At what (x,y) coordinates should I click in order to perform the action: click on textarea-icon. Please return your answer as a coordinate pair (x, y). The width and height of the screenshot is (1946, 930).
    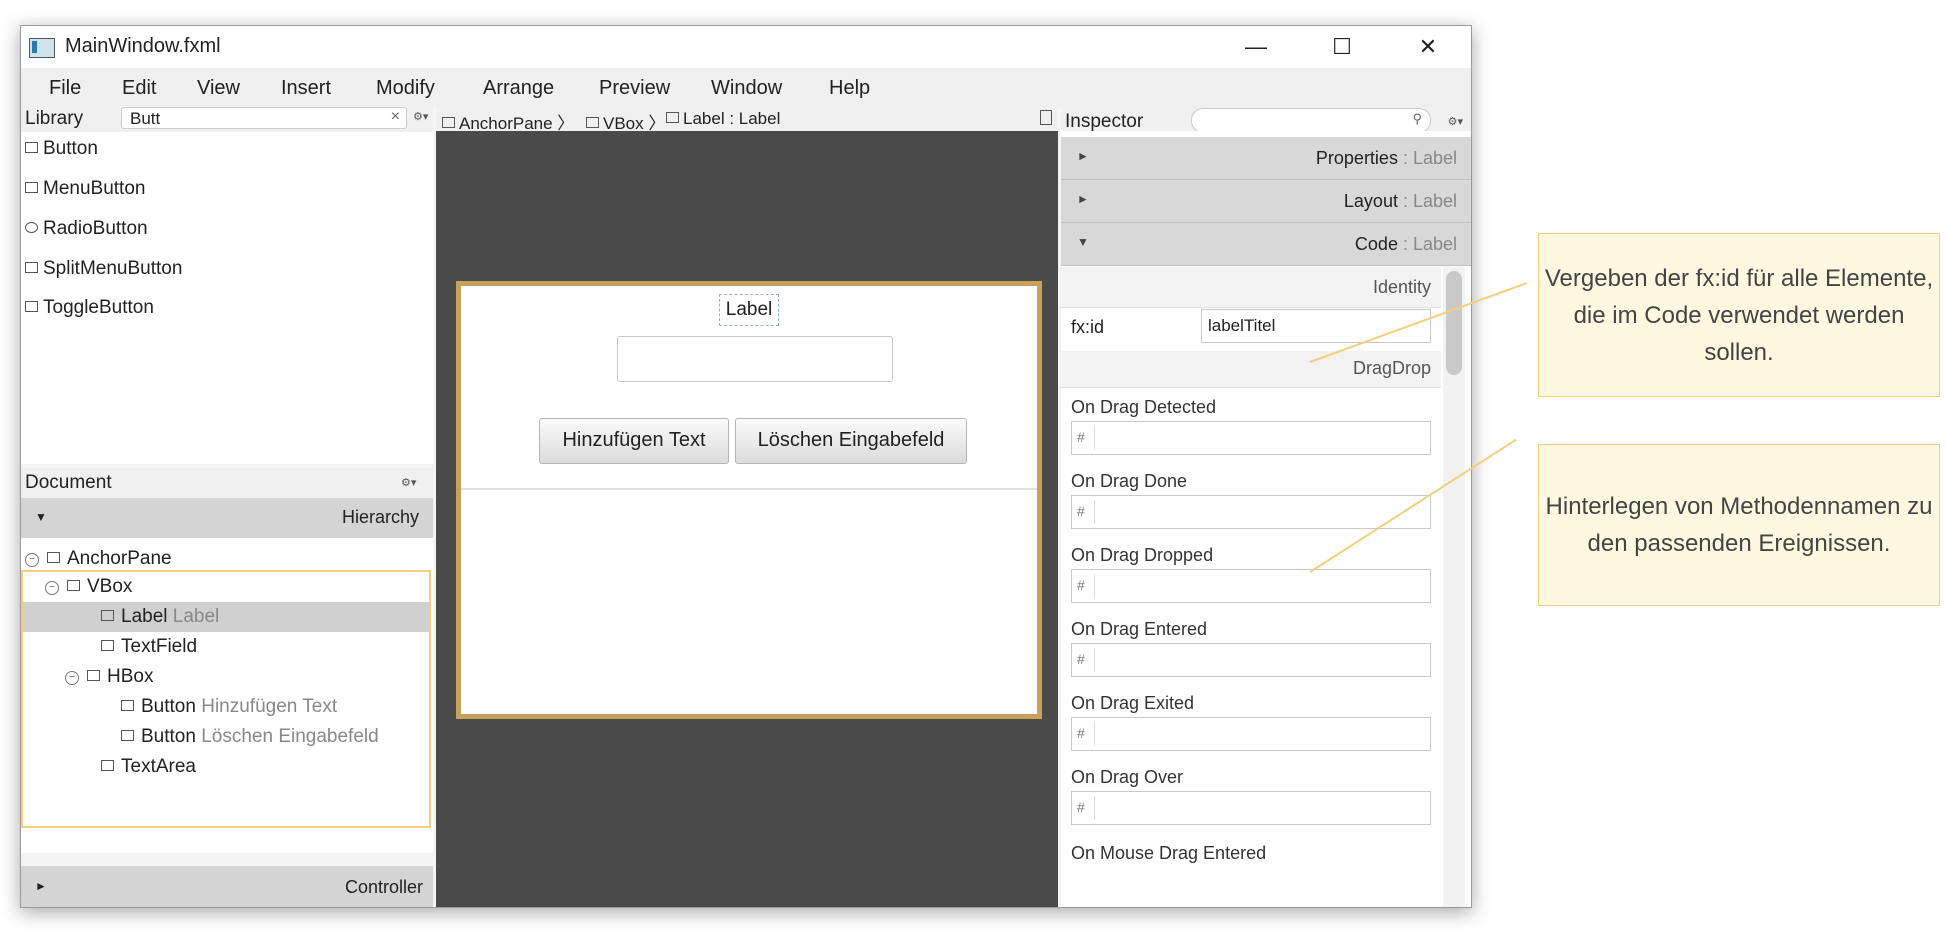
    Looking at the image, I should click on (107, 765).